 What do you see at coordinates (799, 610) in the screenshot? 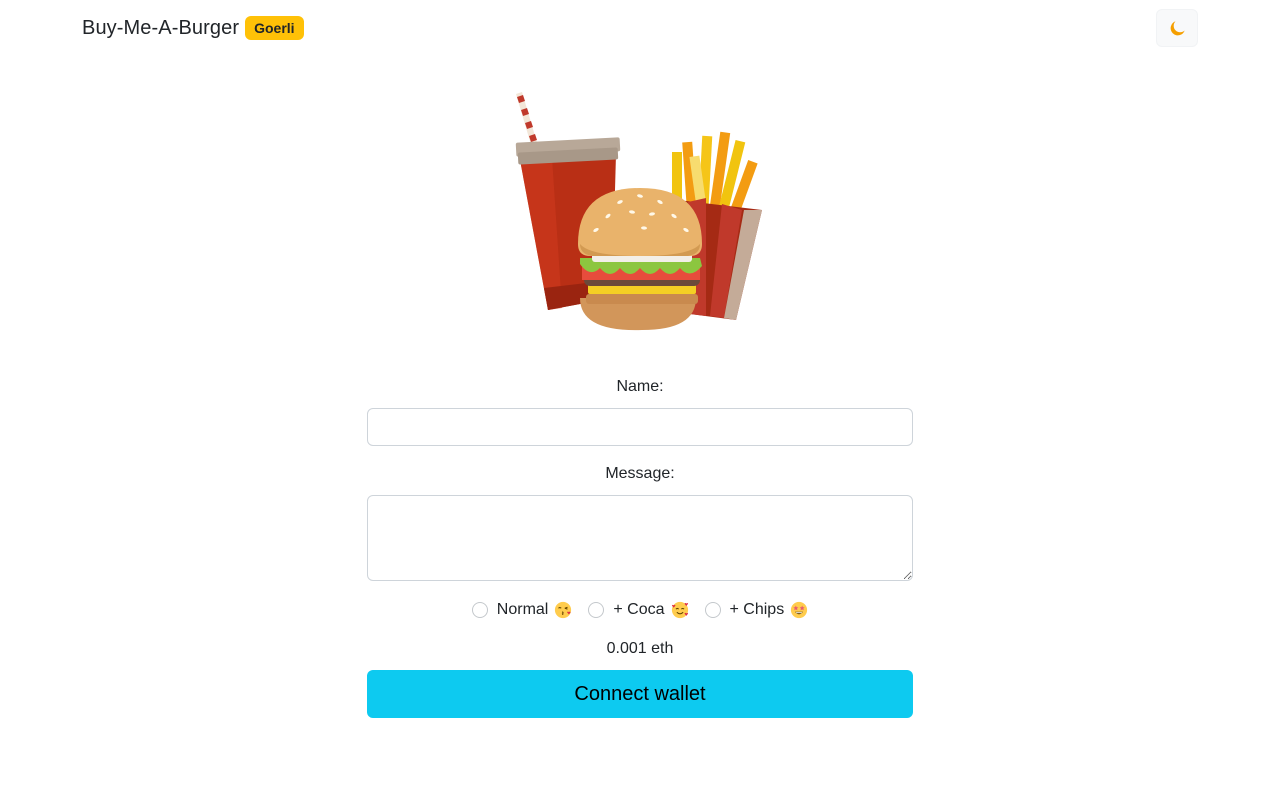
I see `star-struck-icon` at bounding box center [799, 610].